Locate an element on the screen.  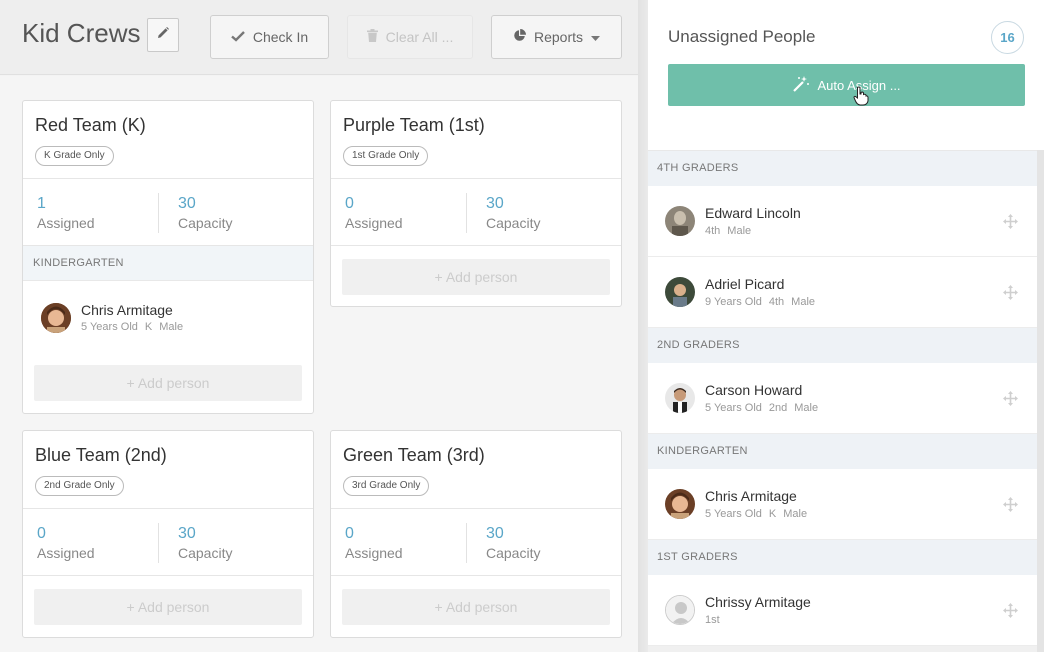
team-member-row: Chris Armitage 5 Years Old K Male is located at coordinates (168, 318).